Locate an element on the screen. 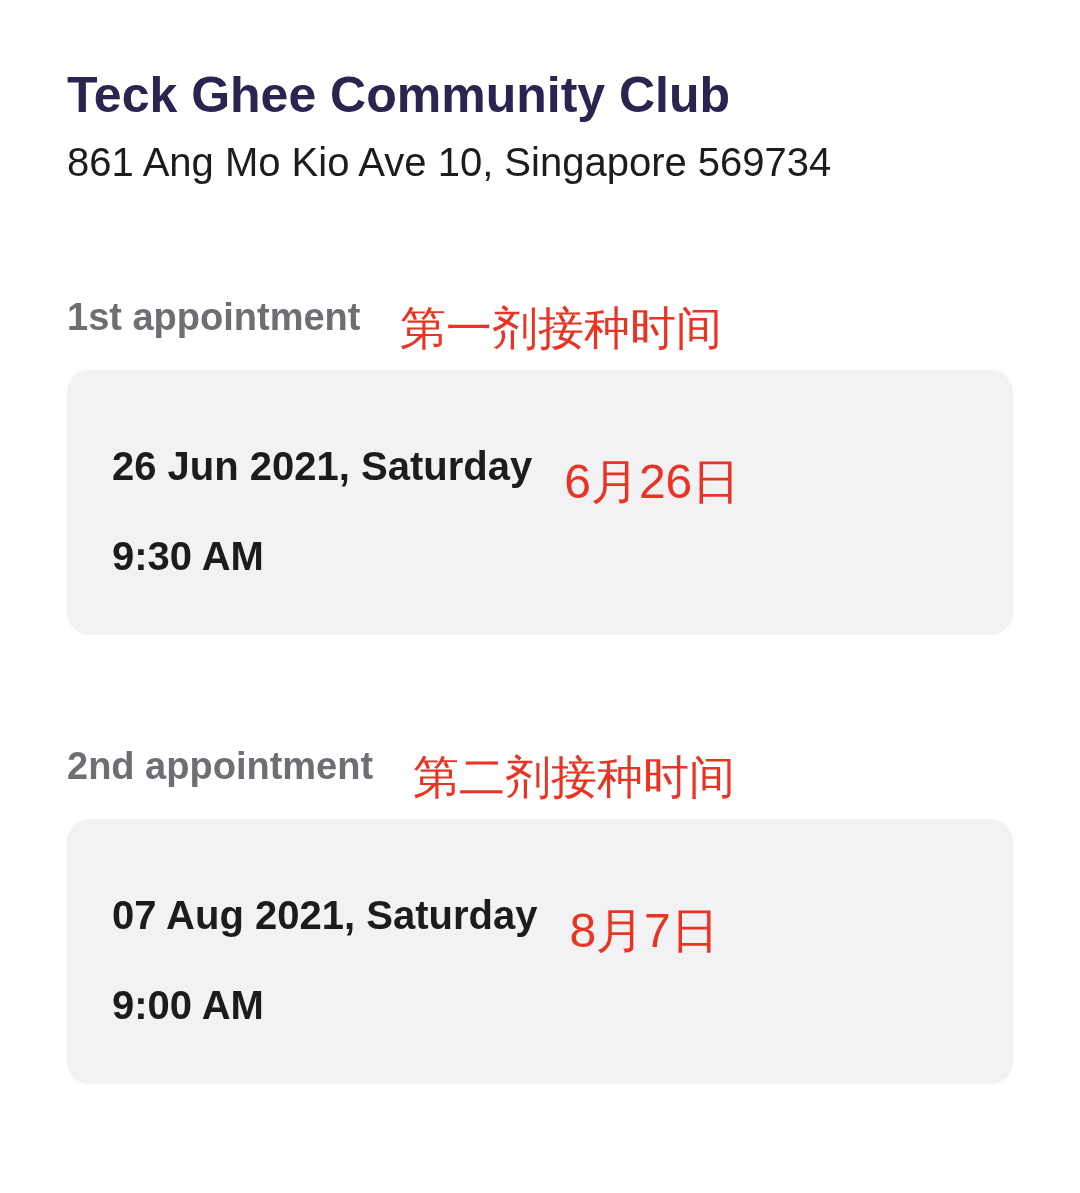 The width and height of the screenshot is (1080, 1193). annotation-text: 6月26日 is located at coordinates (652, 482).